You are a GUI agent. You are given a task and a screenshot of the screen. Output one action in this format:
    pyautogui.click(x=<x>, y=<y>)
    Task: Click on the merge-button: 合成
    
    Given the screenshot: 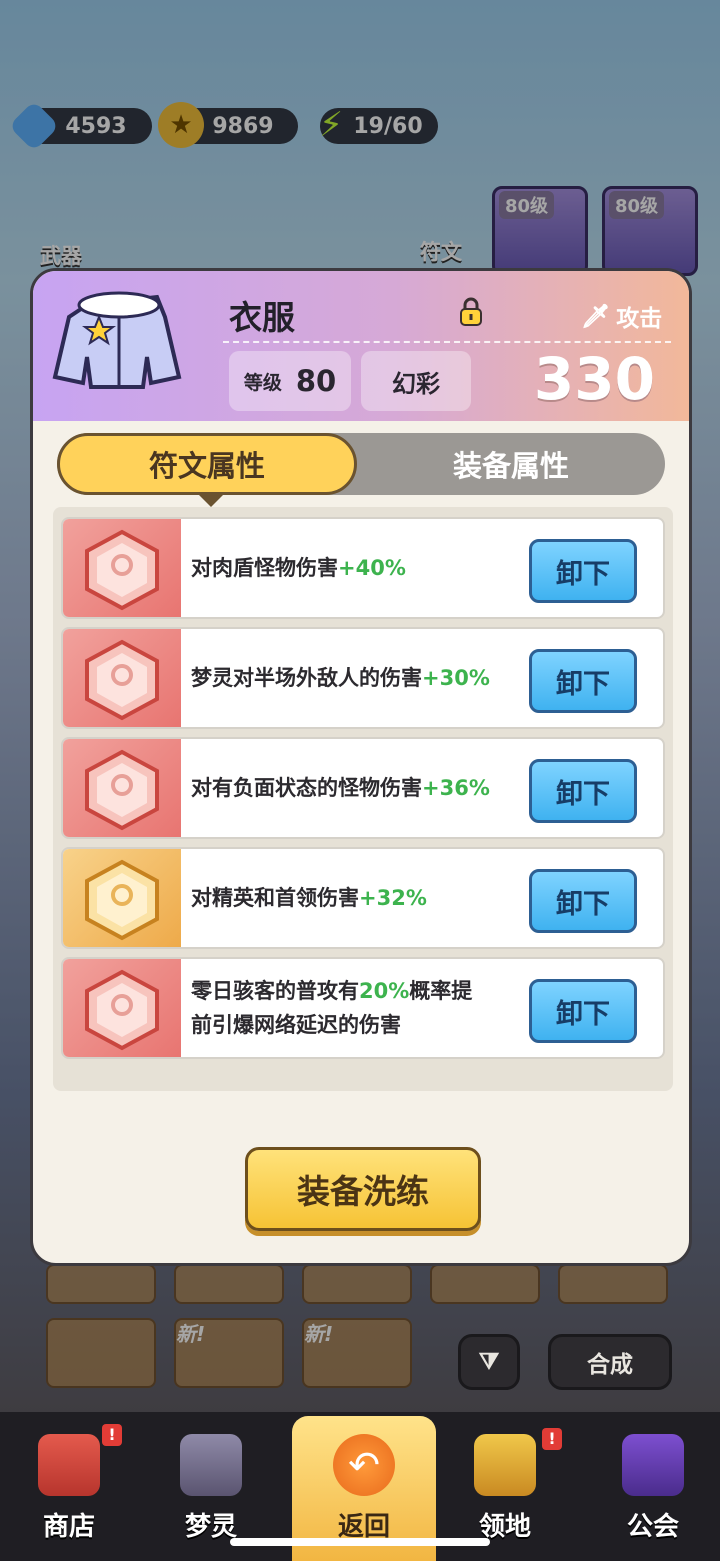 What is the action you would take?
    pyautogui.click(x=610, y=1362)
    